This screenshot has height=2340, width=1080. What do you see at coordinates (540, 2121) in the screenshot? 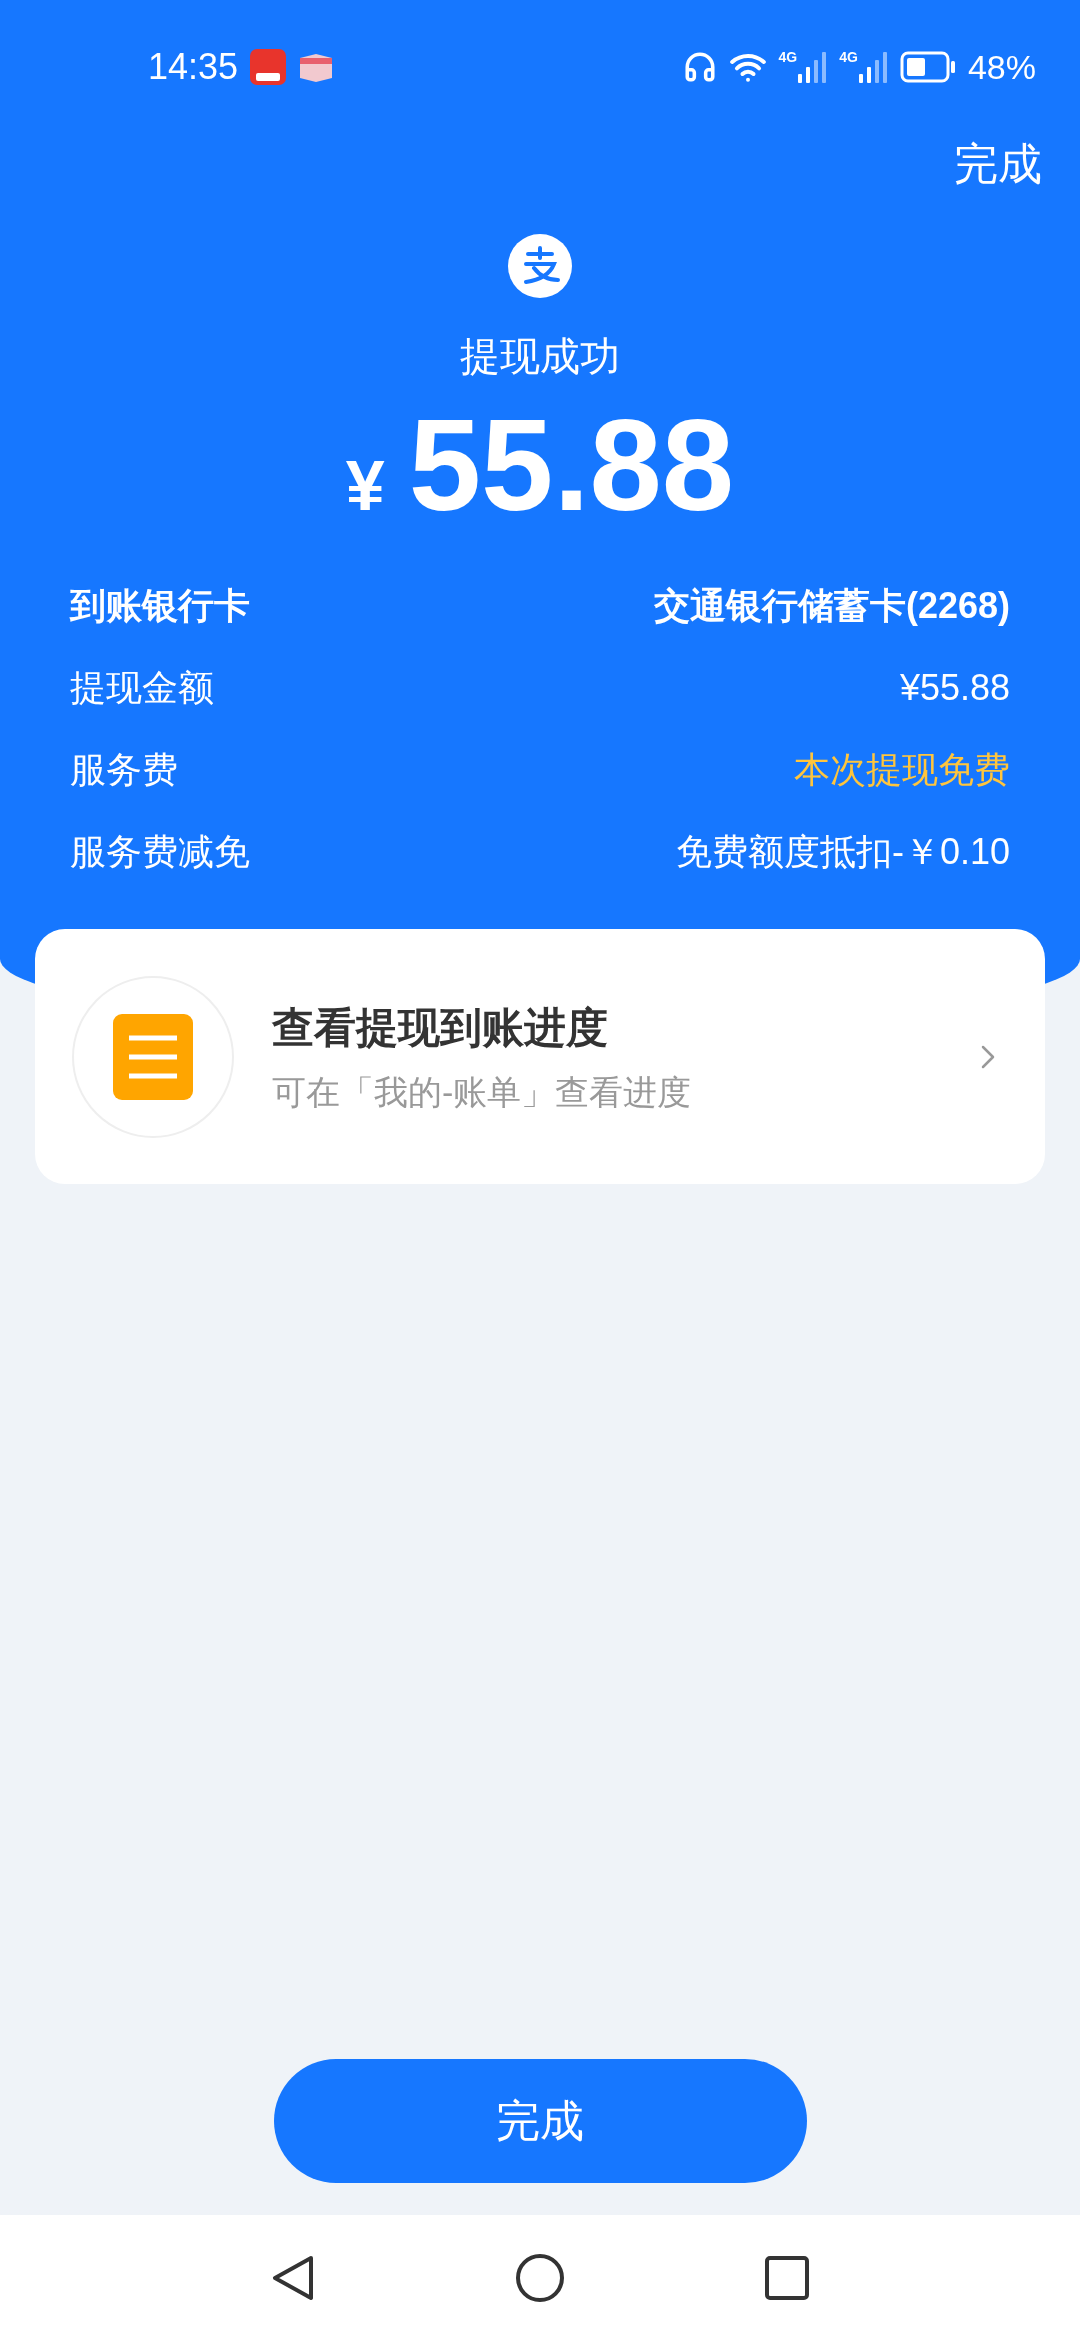
I see `done-button: 完成` at bounding box center [540, 2121].